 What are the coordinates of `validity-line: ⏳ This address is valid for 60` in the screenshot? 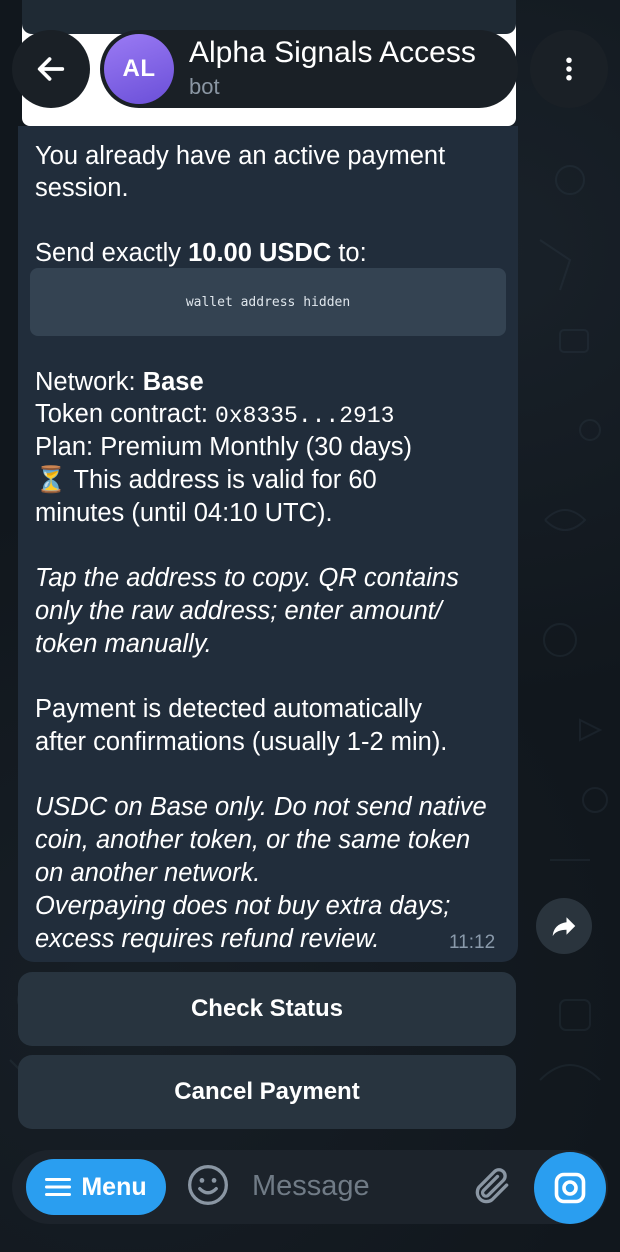 It's located at (206, 480).